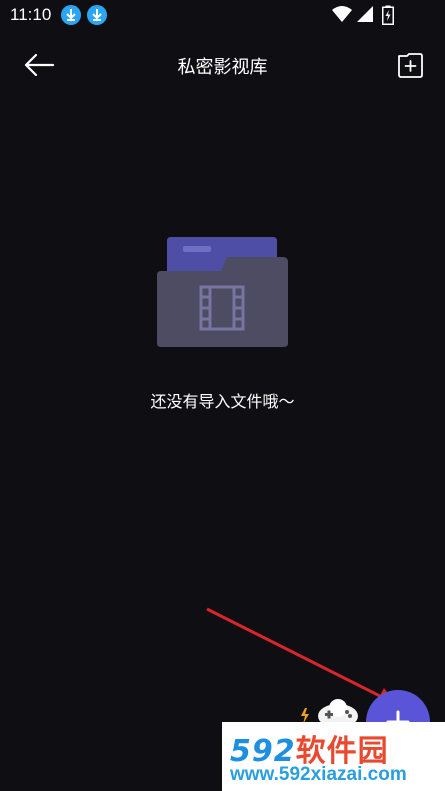  What do you see at coordinates (388, 15) in the screenshot?
I see `battery-charging-icon` at bounding box center [388, 15].